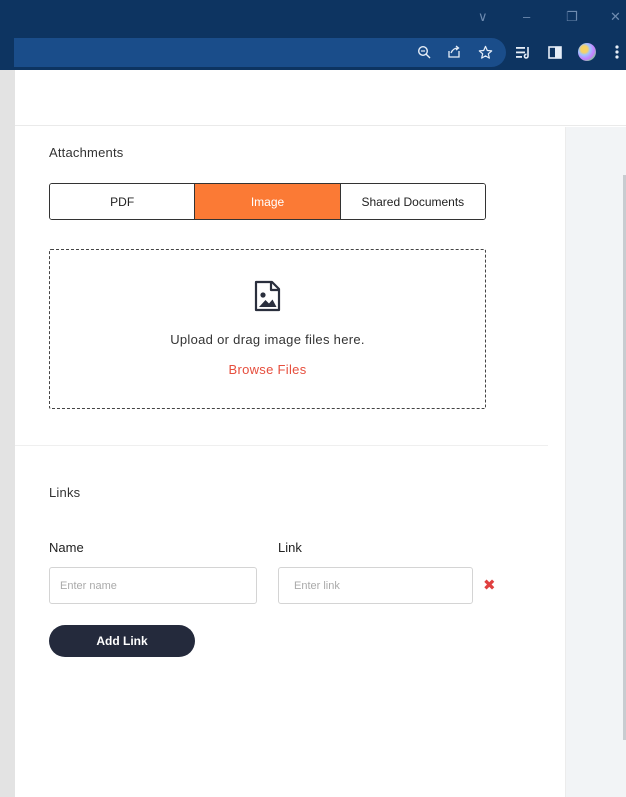  Describe the element at coordinates (122, 641) in the screenshot. I see `add-link-button: Add Link` at that location.